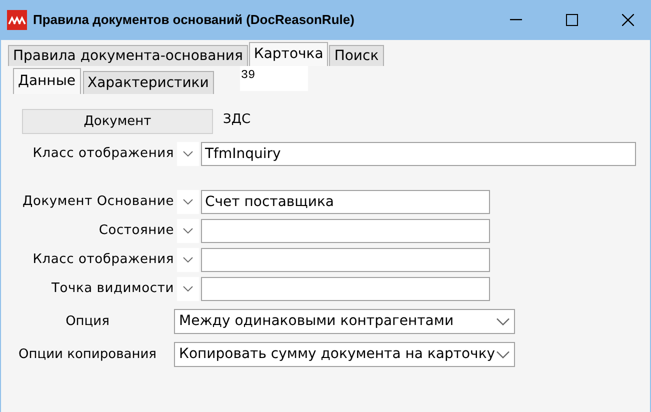 The image size is (651, 412). Describe the element at coordinates (17, 20) in the screenshot. I see `app-logo-icon` at that location.